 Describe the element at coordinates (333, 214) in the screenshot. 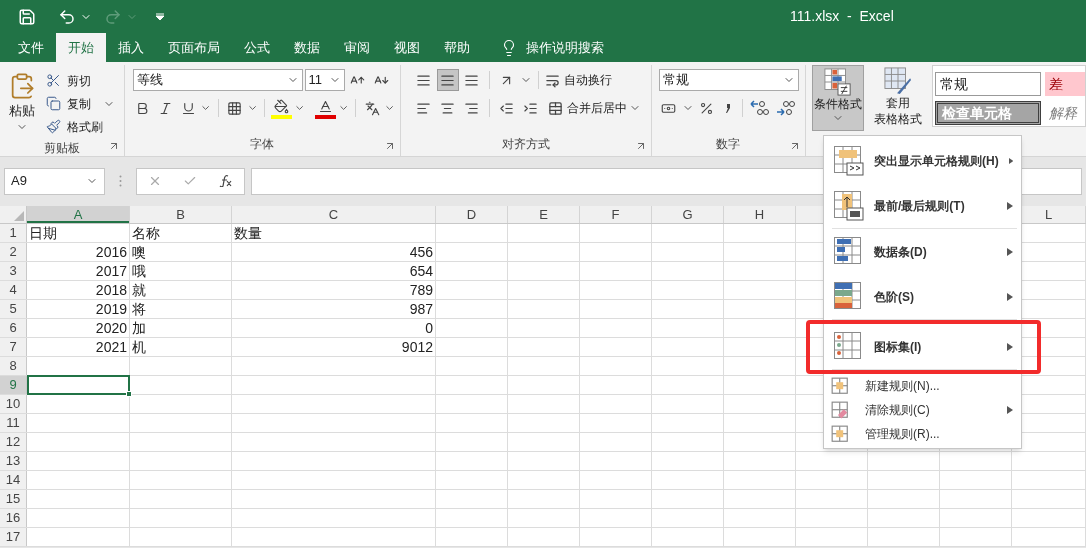

I see `column-header: C` at that location.